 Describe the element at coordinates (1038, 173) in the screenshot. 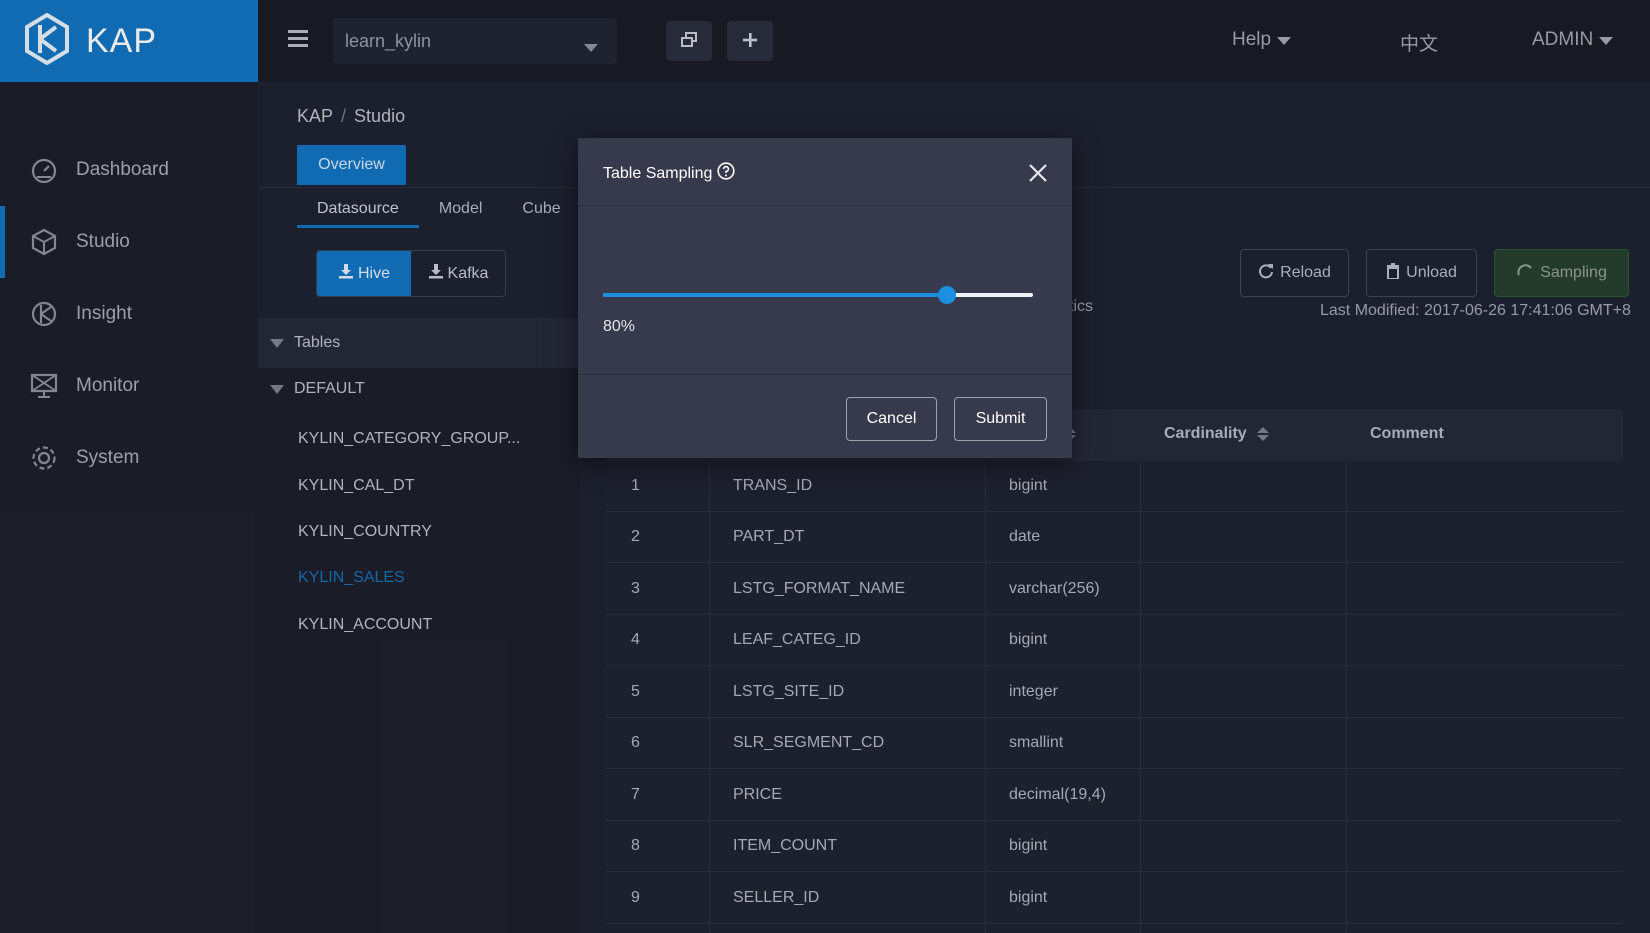

I see `close-icon` at that location.